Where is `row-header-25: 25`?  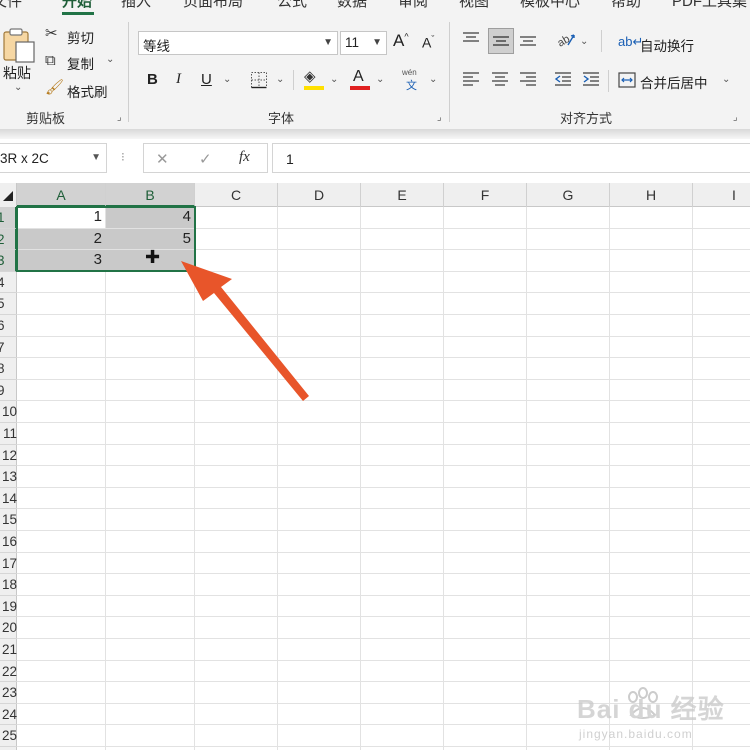
row-header-25: 25 is located at coordinates (8, 736).